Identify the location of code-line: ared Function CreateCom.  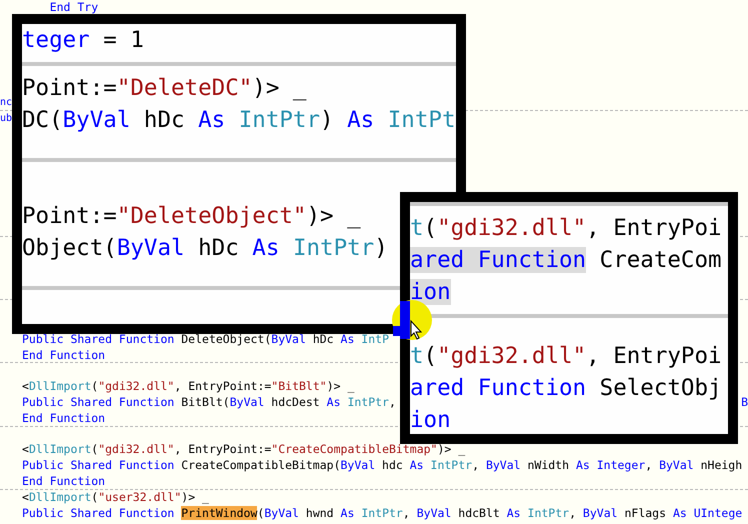
(566, 260).